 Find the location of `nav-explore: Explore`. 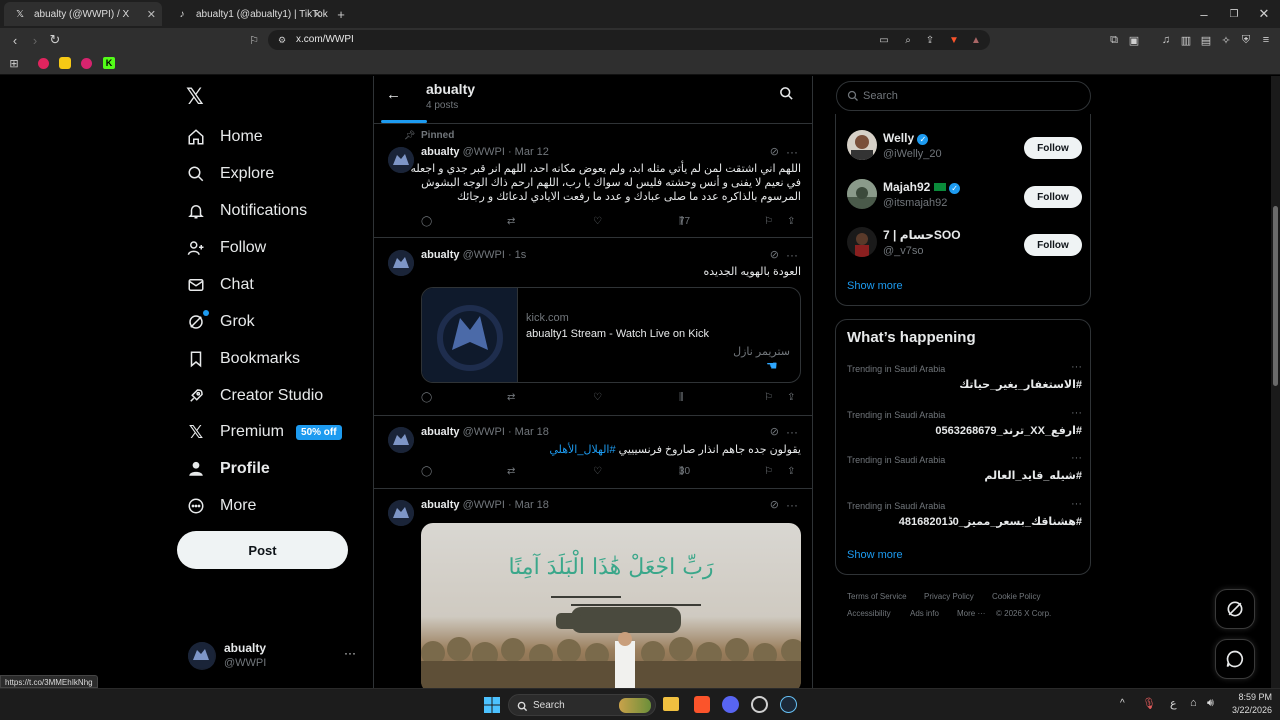

nav-explore: Explore is located at coordinates (230, 174).